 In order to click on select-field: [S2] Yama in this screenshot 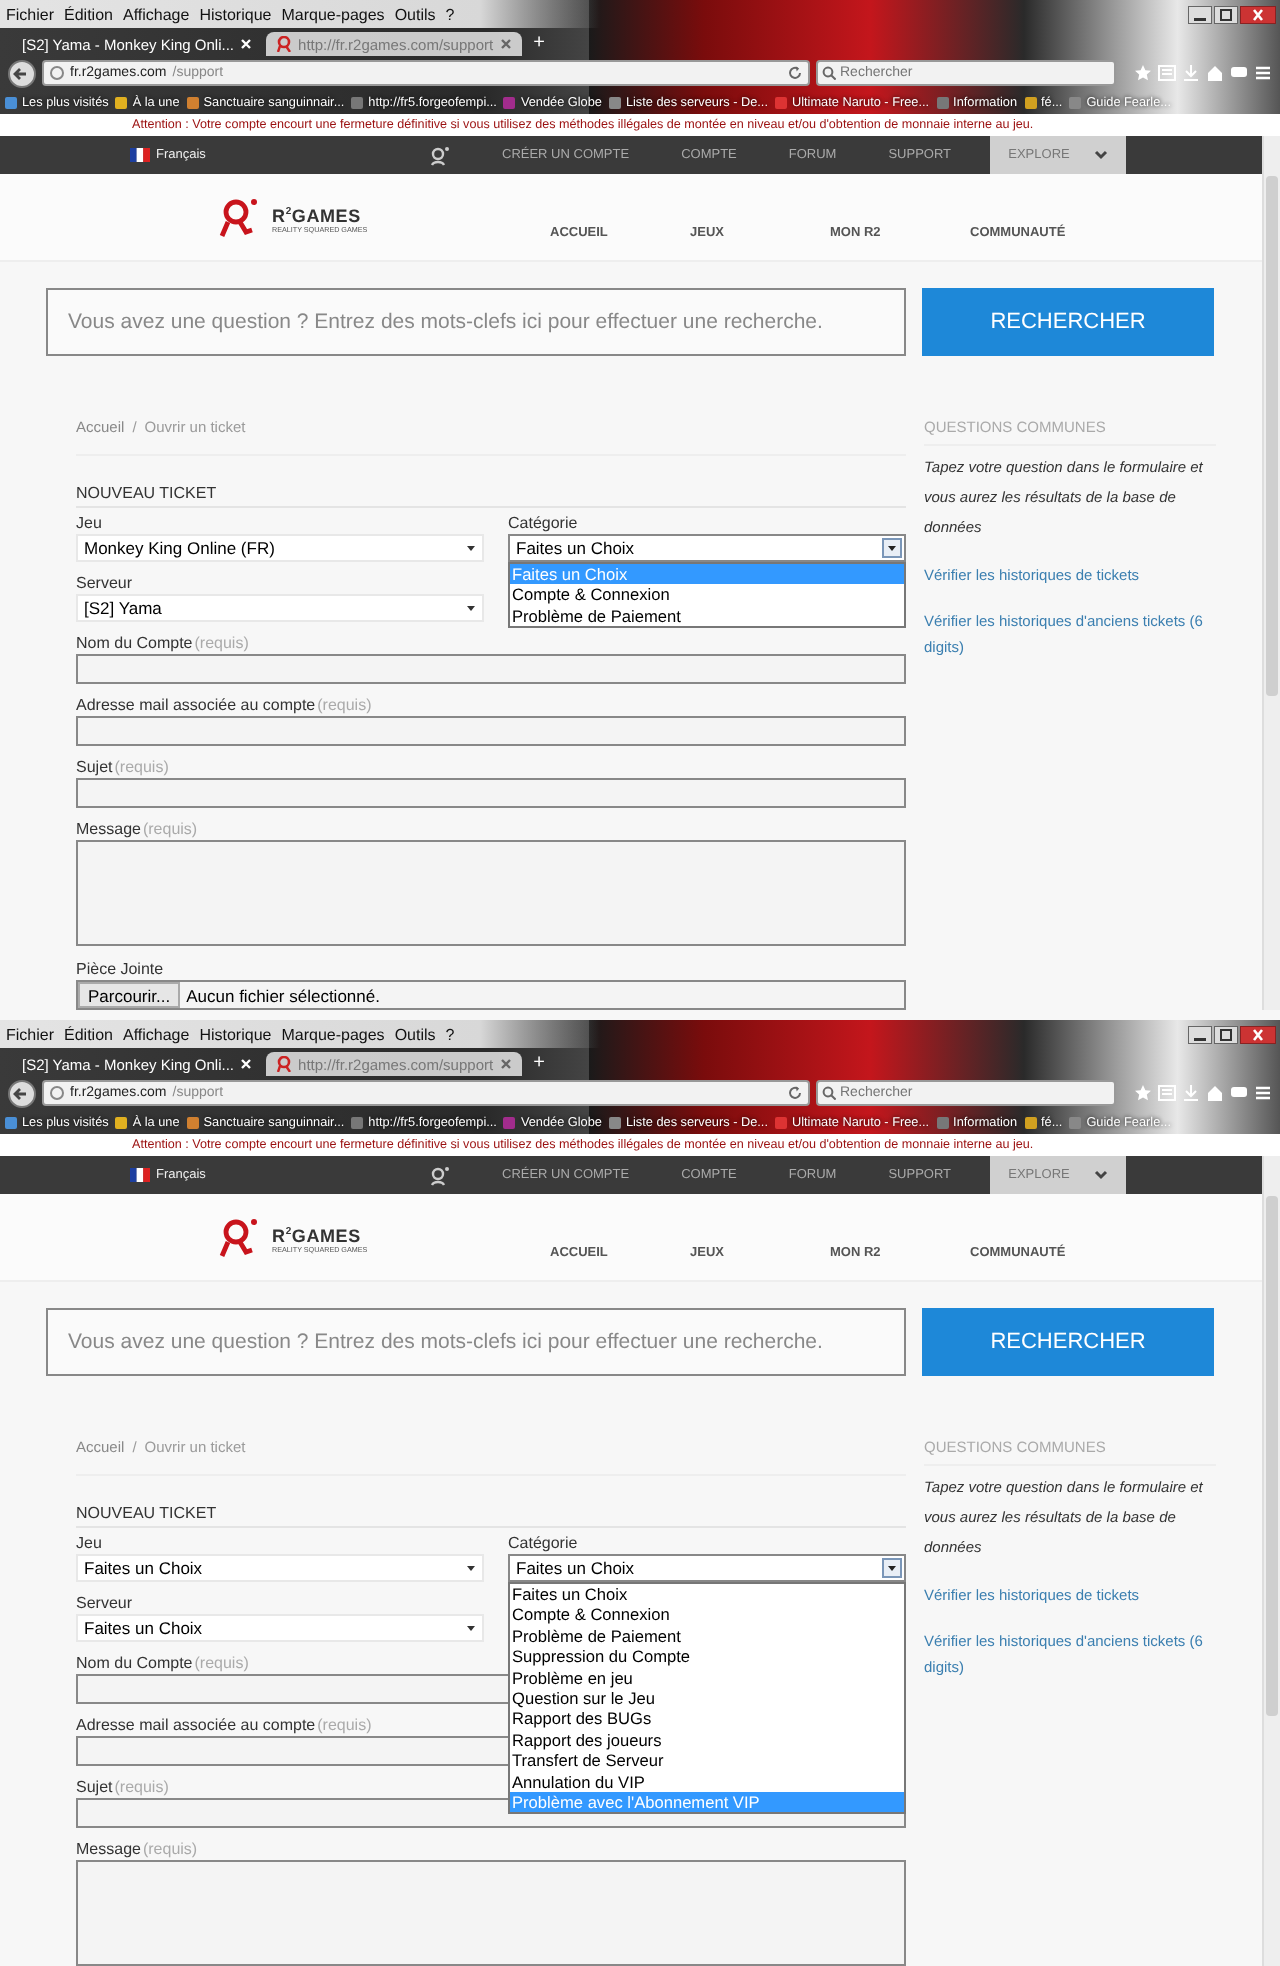, I will do `click(280, 608)`.